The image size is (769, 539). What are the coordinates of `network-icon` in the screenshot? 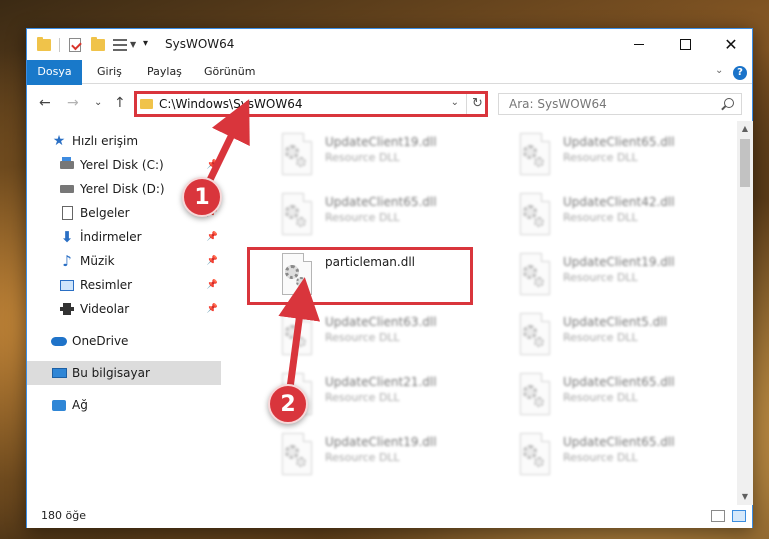 It's located at (59, 405).